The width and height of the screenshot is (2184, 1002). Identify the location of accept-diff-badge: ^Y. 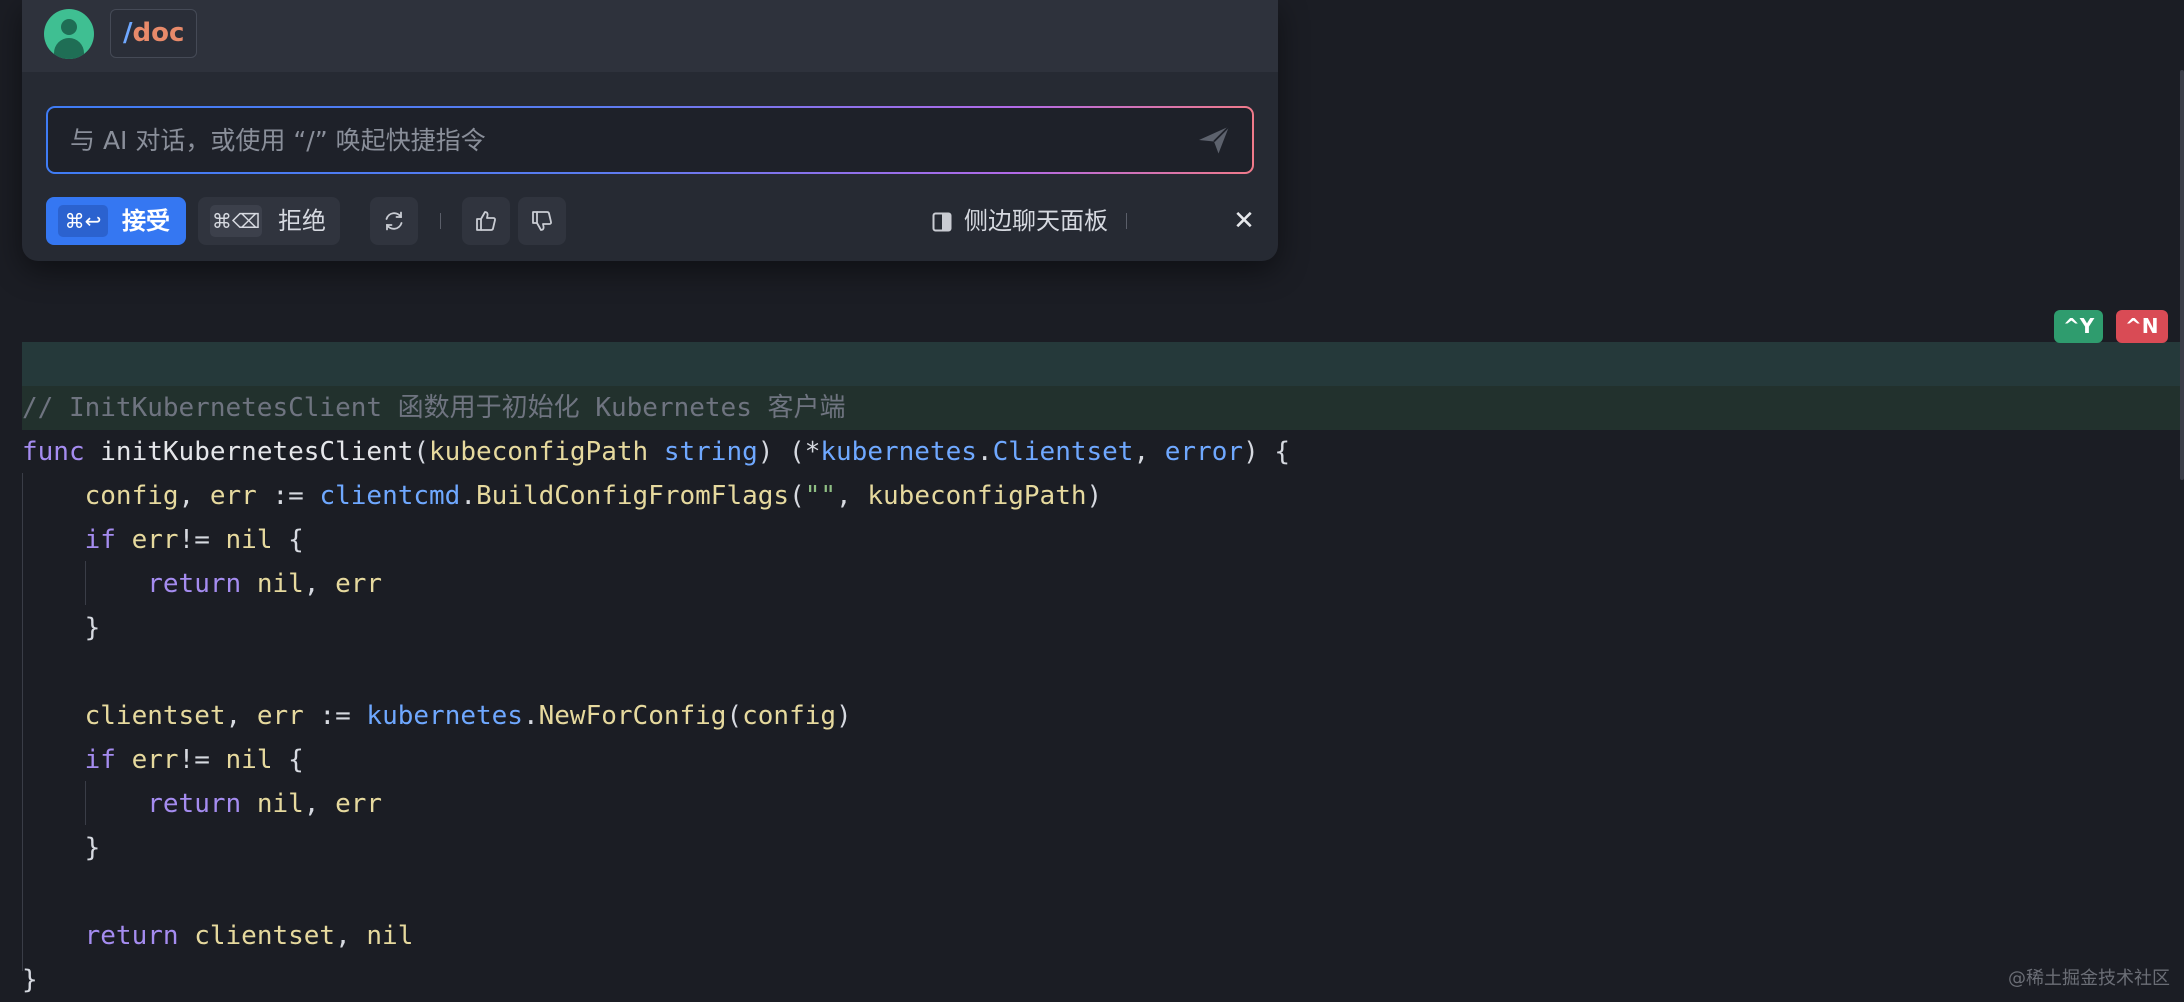
(2079, 326).